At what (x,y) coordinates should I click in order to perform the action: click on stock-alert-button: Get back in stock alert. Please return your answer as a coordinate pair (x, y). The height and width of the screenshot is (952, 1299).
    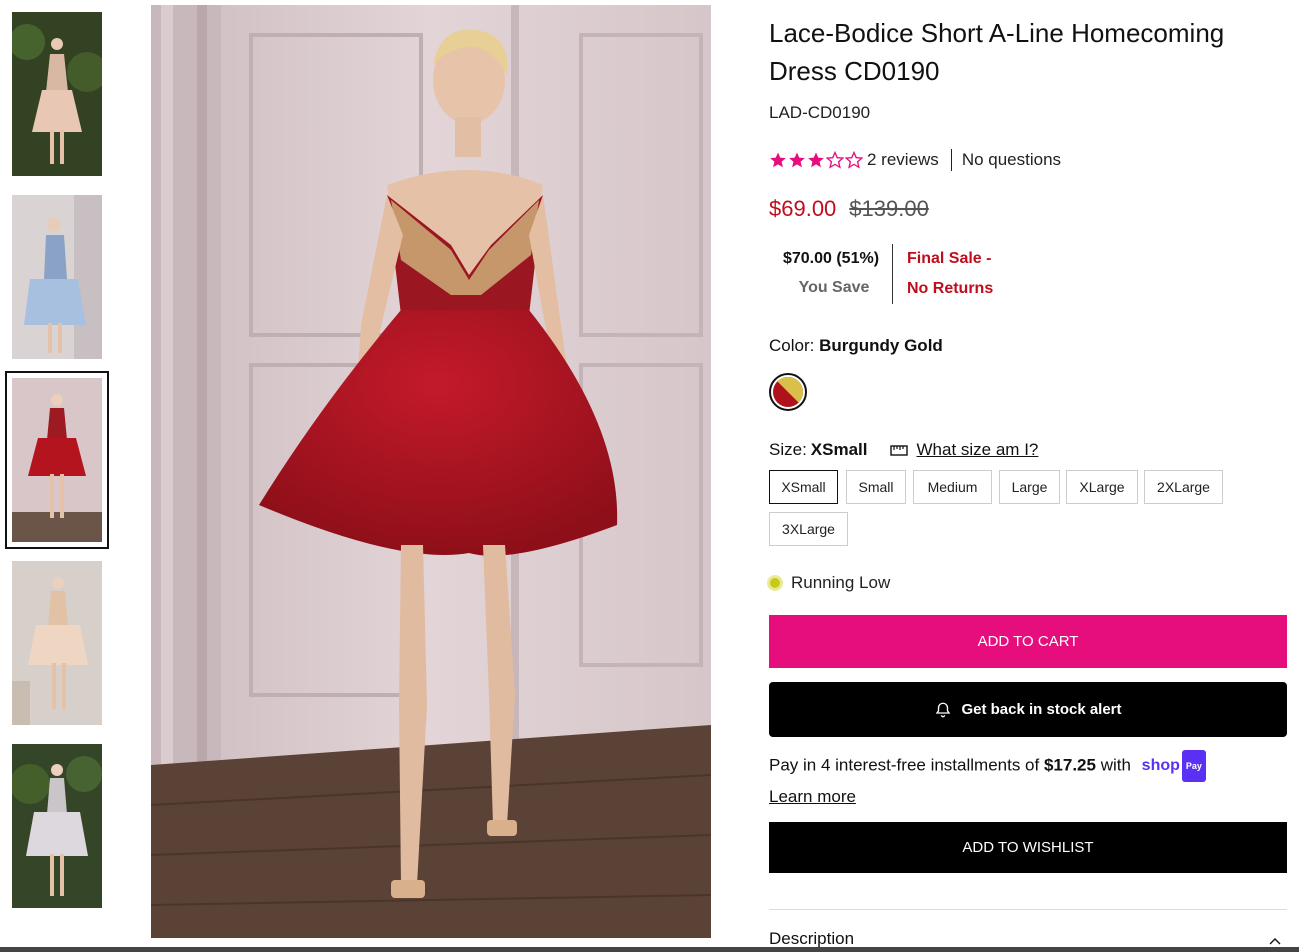
    Looking at the image, I should click on (1028, 709).